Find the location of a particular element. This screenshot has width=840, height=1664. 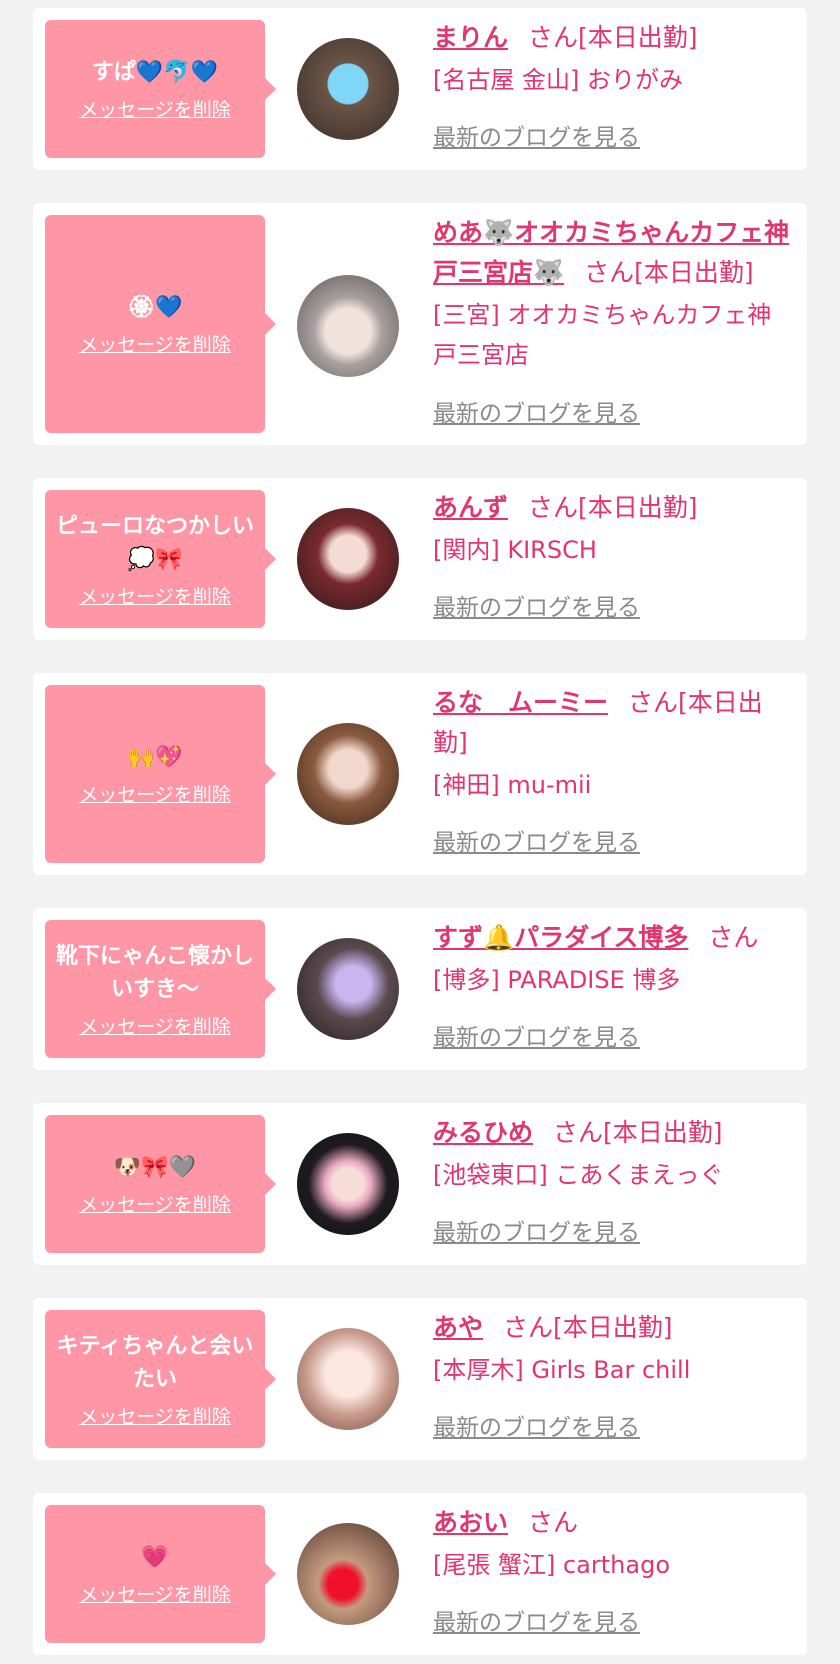

message-bubble: 🐶🎀🩶 メッセージを削除 is located at coordinates (160, 1184).